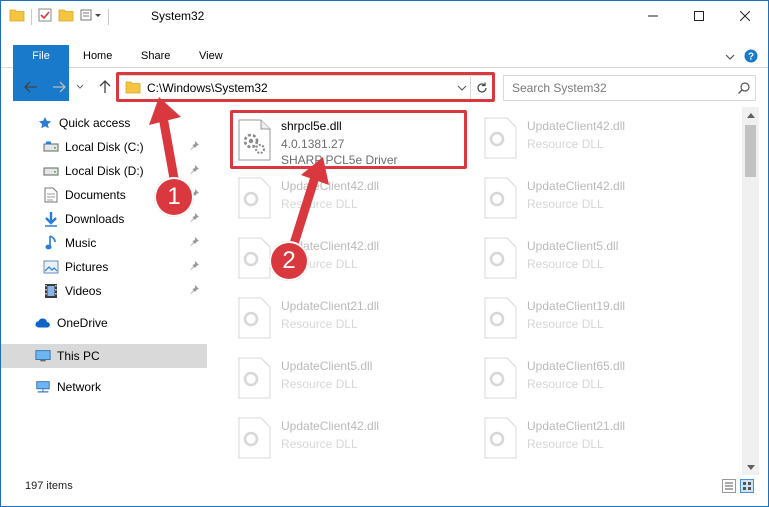 The height and width of the screenshot is (507, 769). I want to click on navigation-bar: C:\Windows\System32, so click(384, 87).